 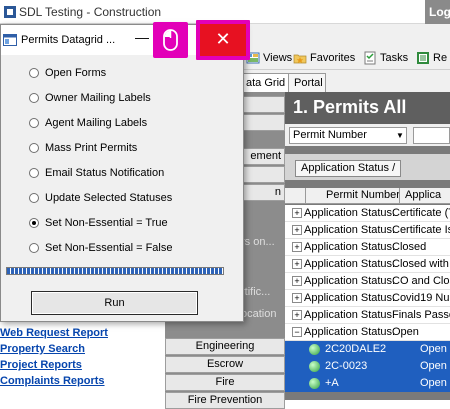 I want to click on radio-option: Open Forms, so click(x=67, y=73).